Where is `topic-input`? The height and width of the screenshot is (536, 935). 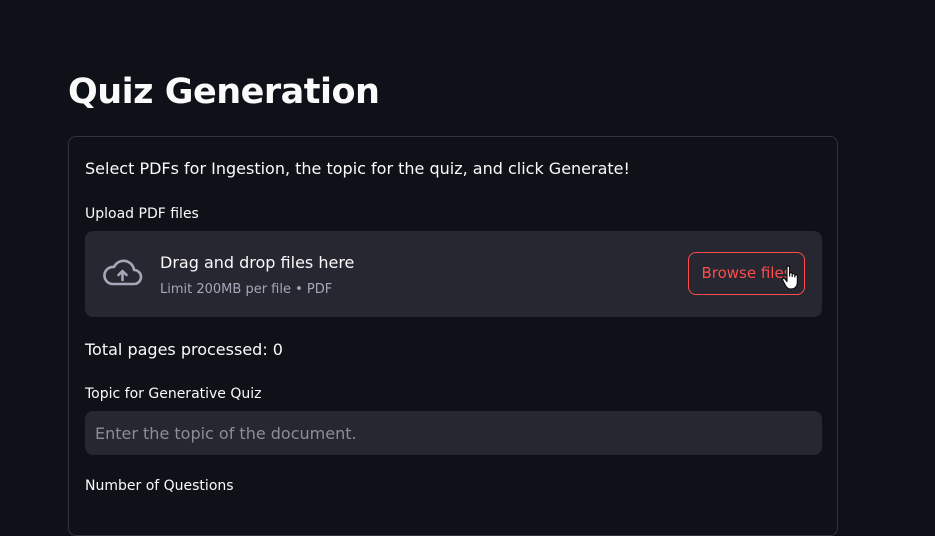
topic-input is located at coordinates (453, 433).